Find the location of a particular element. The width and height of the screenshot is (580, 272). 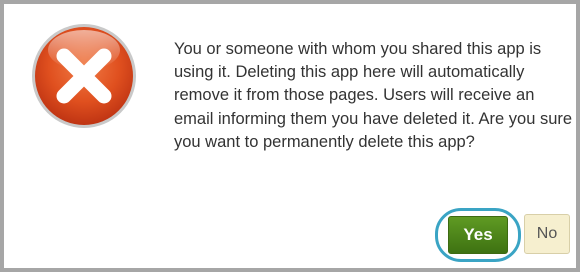

yes-button-focus-ring: Yes is located at coordinates (478, 235).